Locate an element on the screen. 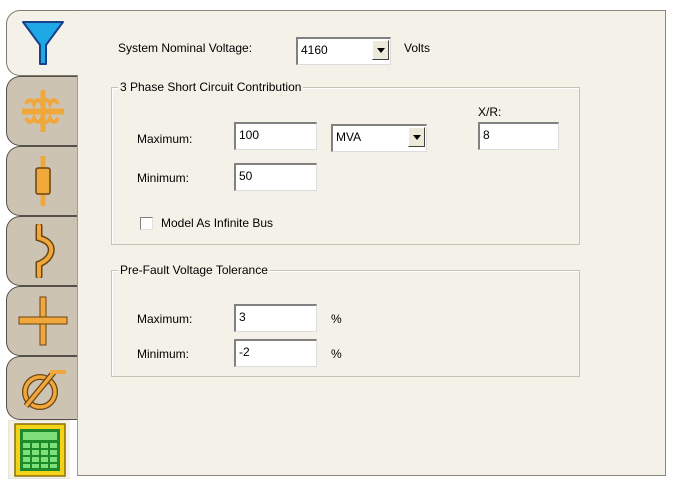 The width and height of the screenshot is (676, 479). pf-maximum-label: Maximum: is located at coordinates (165, 319).